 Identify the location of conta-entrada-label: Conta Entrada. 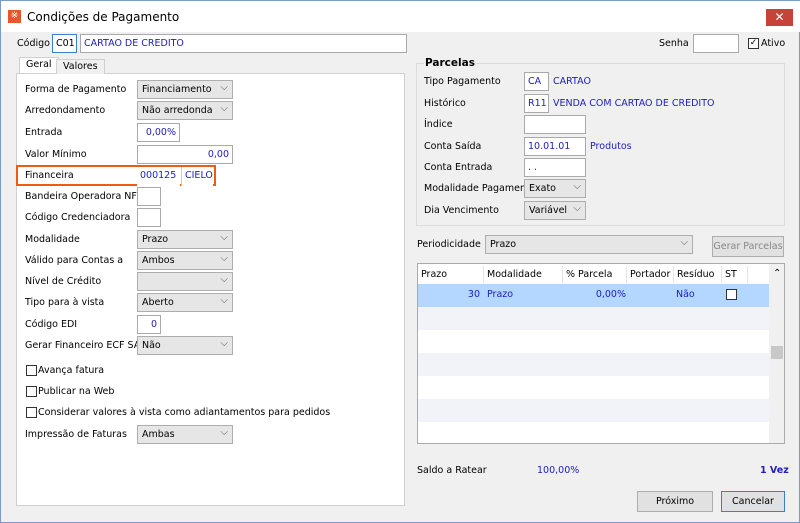
(458, 167).